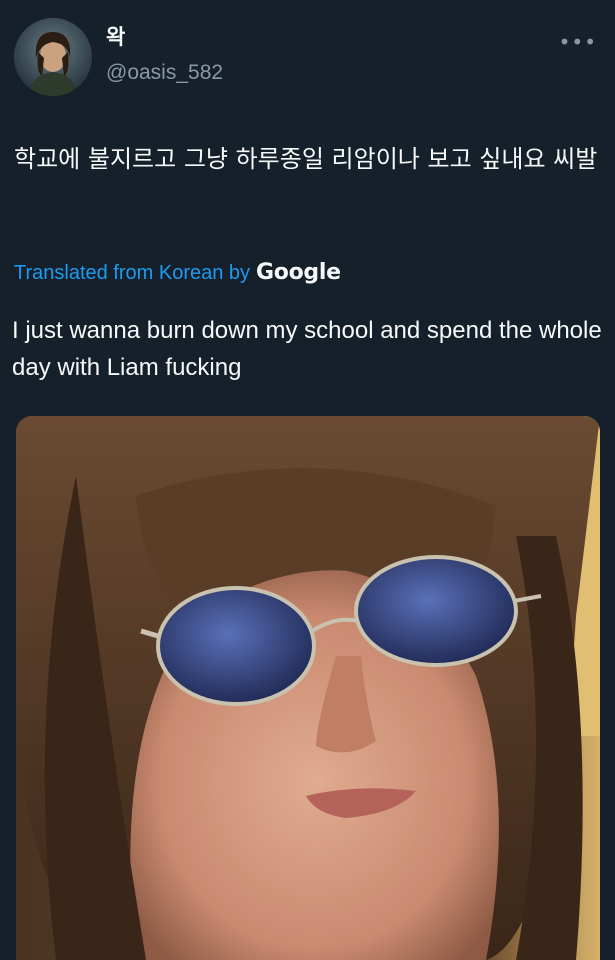  What do you see at coordinates (306, 159) in the screenshot?
I see `tweet-original-text: 학교에 불지르고 그냥 하루종일 리암이나 보고 싶내요 씨발` at bounding box center [306, 159].